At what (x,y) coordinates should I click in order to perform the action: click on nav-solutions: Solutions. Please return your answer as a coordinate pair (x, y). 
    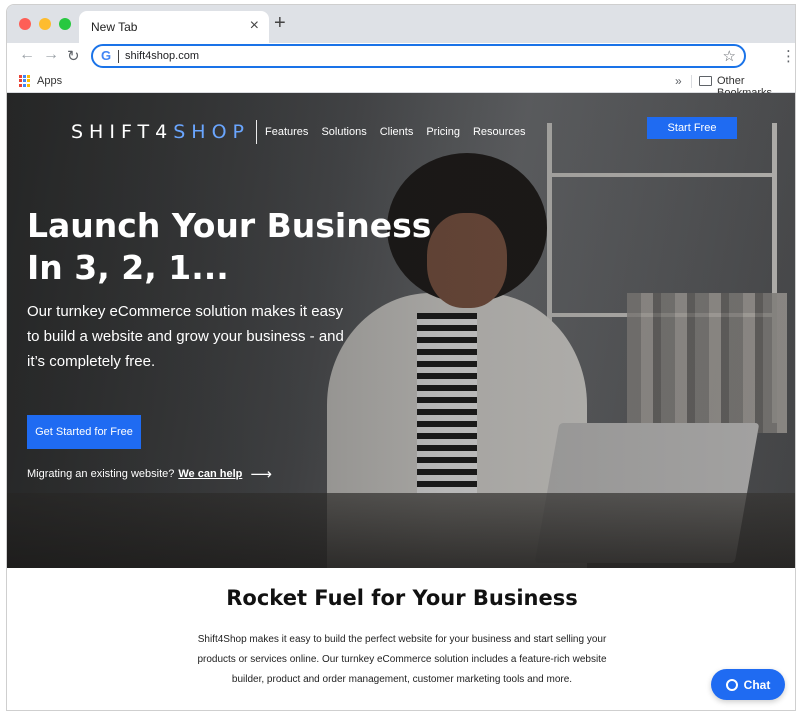
    Looking at the image, I should click on (343, 132).